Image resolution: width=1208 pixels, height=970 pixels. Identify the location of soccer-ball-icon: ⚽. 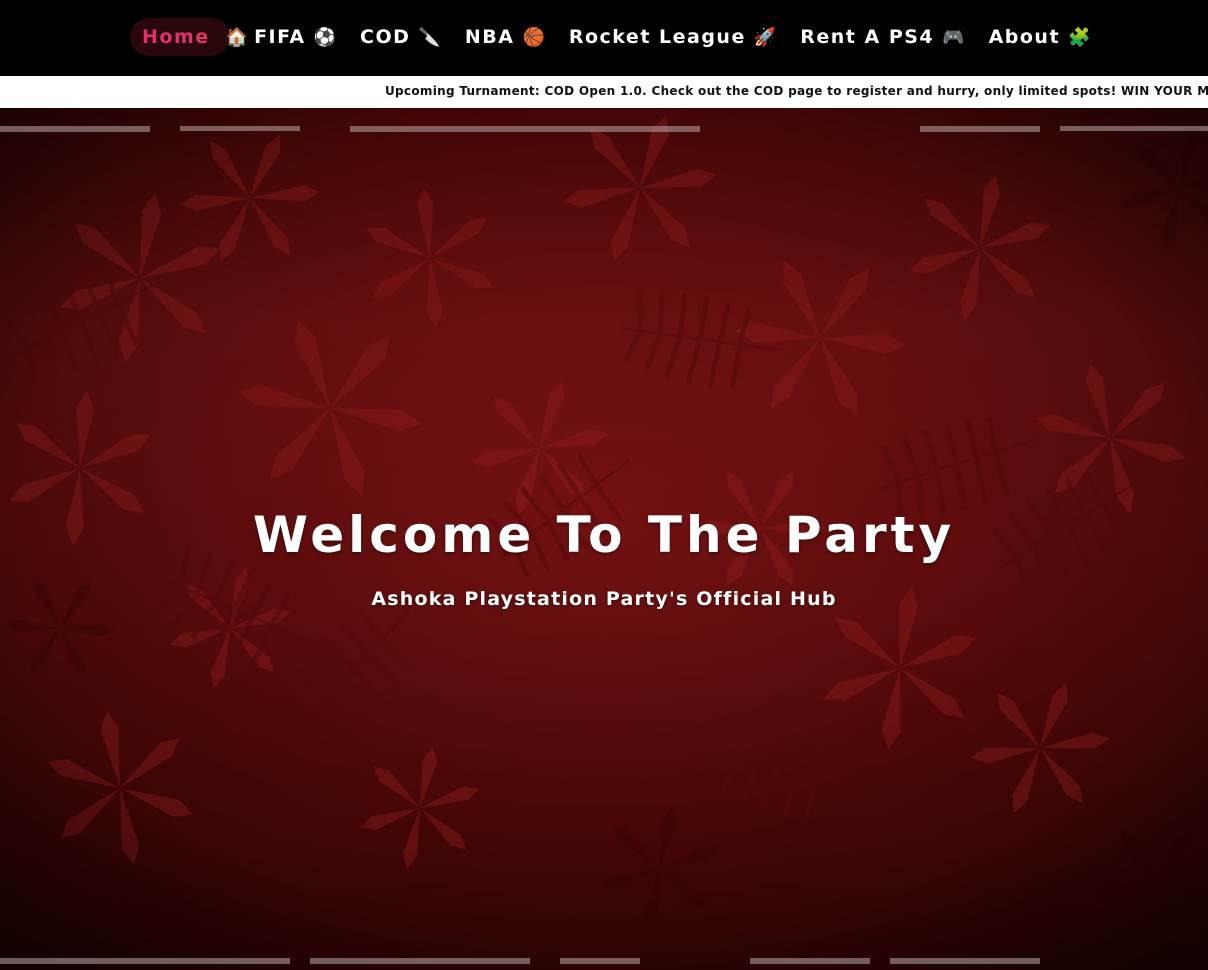
(325, 37).